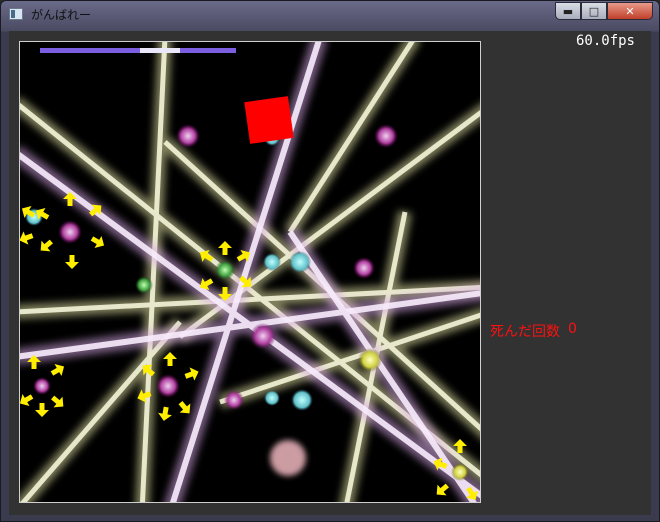  Describe the element at coordinates (330, 15) in the screenshot. I see `title-bar: がんばれー ▬ □ ✕` at that location.